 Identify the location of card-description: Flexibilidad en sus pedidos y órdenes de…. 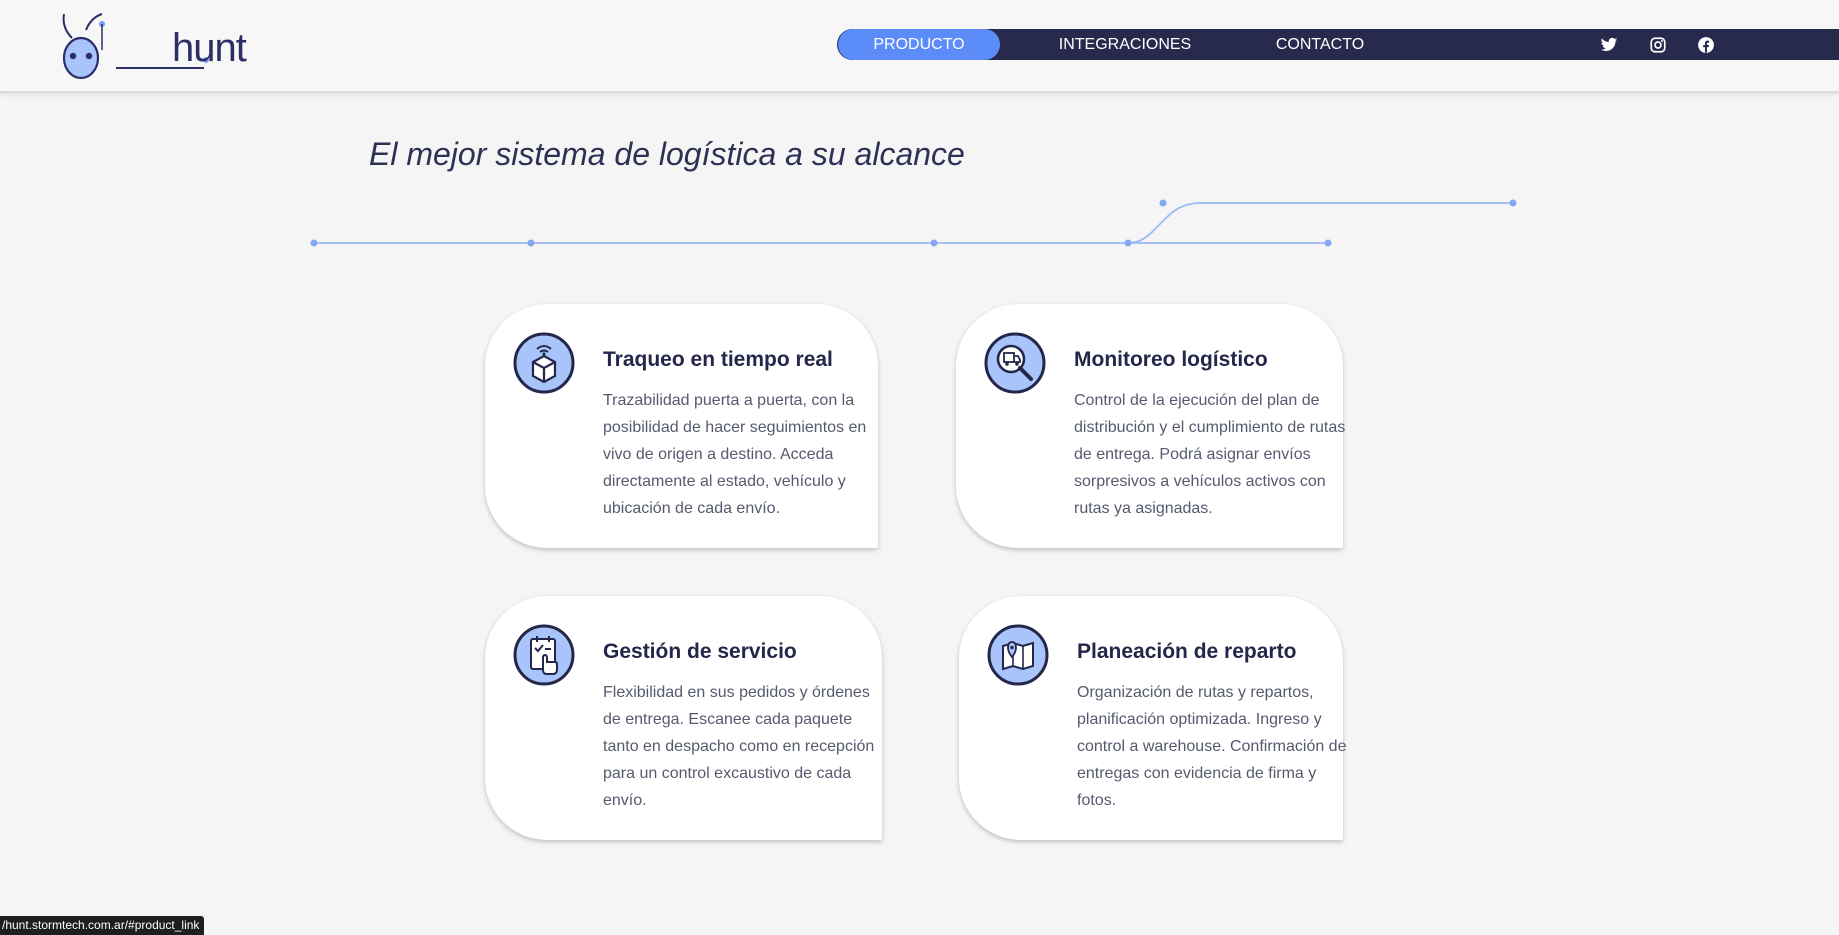
(739, 746).